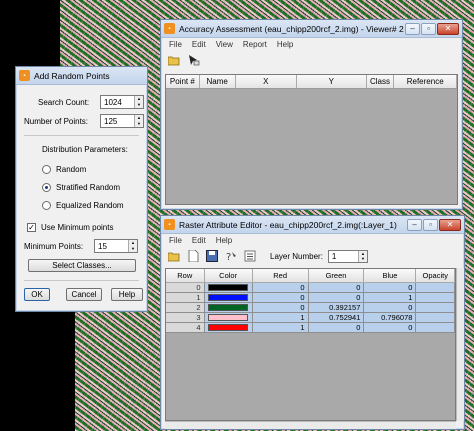  I want to click on help-button: Help, so click(127, 294).